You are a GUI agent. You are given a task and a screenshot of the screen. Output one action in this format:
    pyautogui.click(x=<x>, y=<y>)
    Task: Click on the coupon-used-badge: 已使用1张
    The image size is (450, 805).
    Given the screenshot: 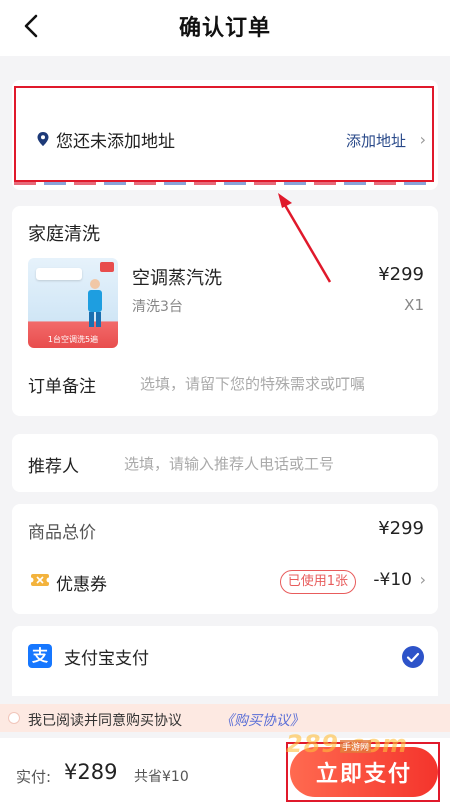 What is the action you would take?
    pyautogui.click(x=317, y=582)
    